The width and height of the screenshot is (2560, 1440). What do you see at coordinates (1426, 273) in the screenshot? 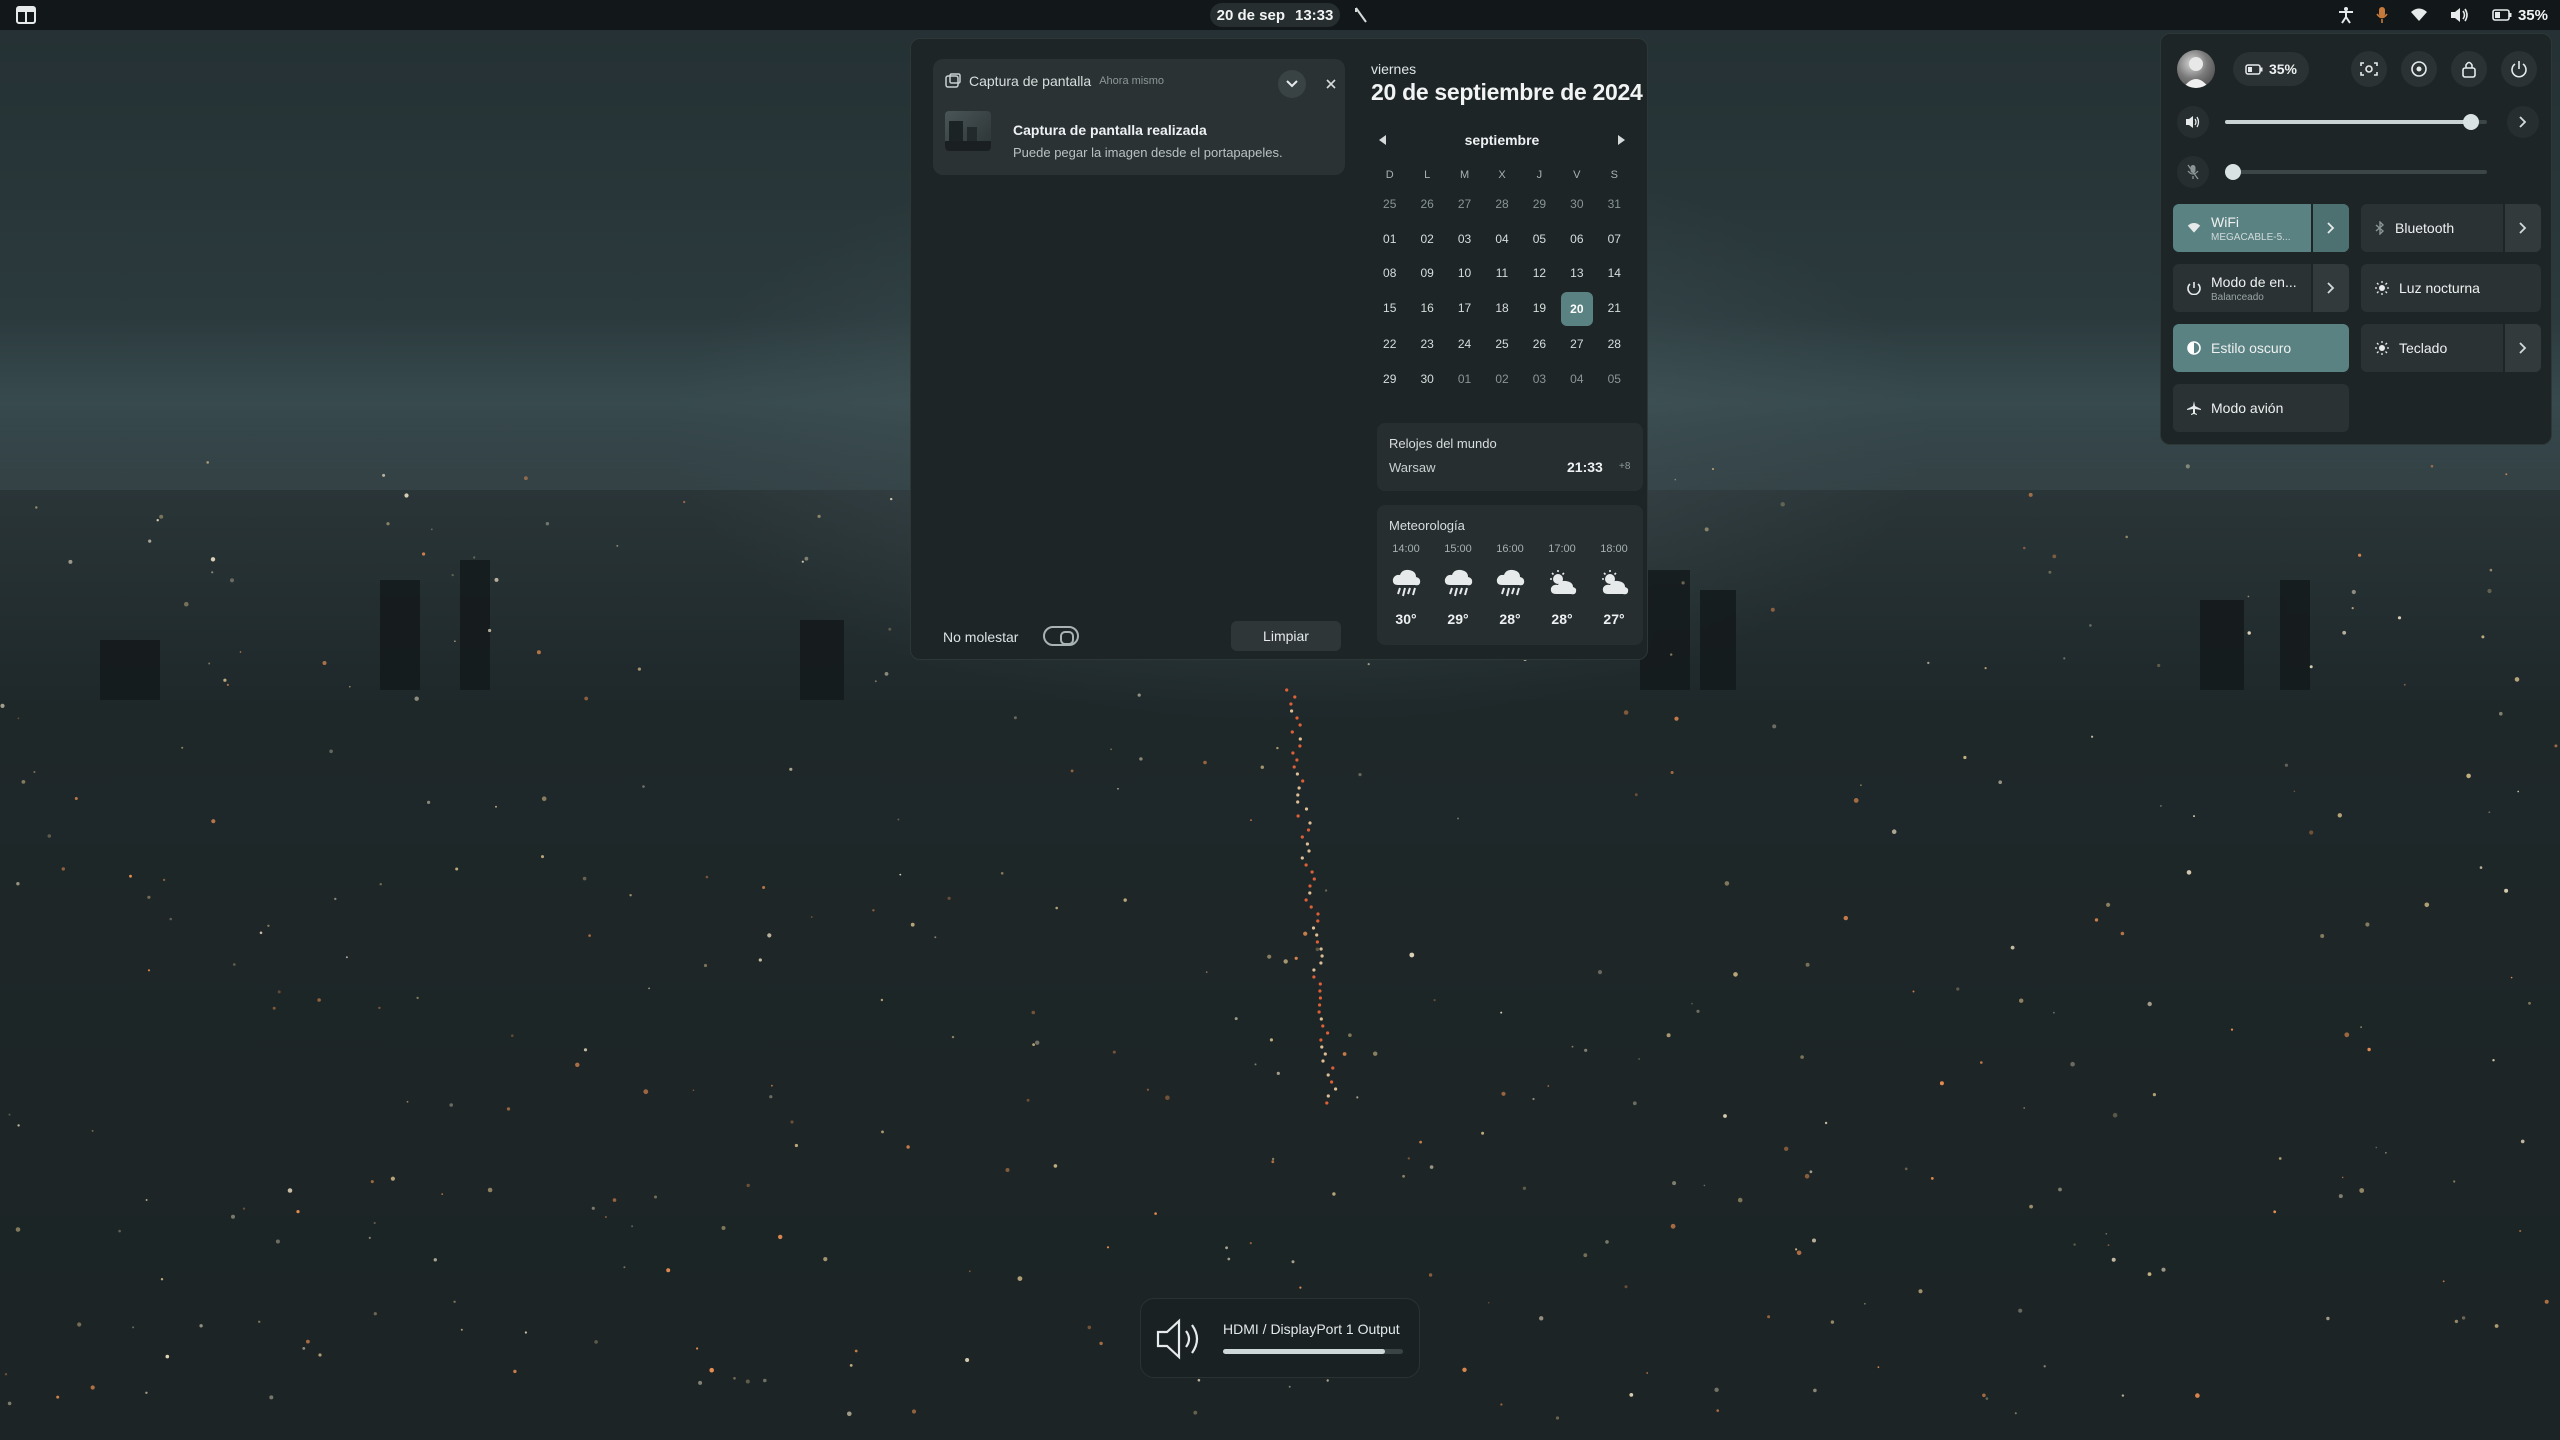
I see `calendar-day: 09` at bounding box center [1426, 273].